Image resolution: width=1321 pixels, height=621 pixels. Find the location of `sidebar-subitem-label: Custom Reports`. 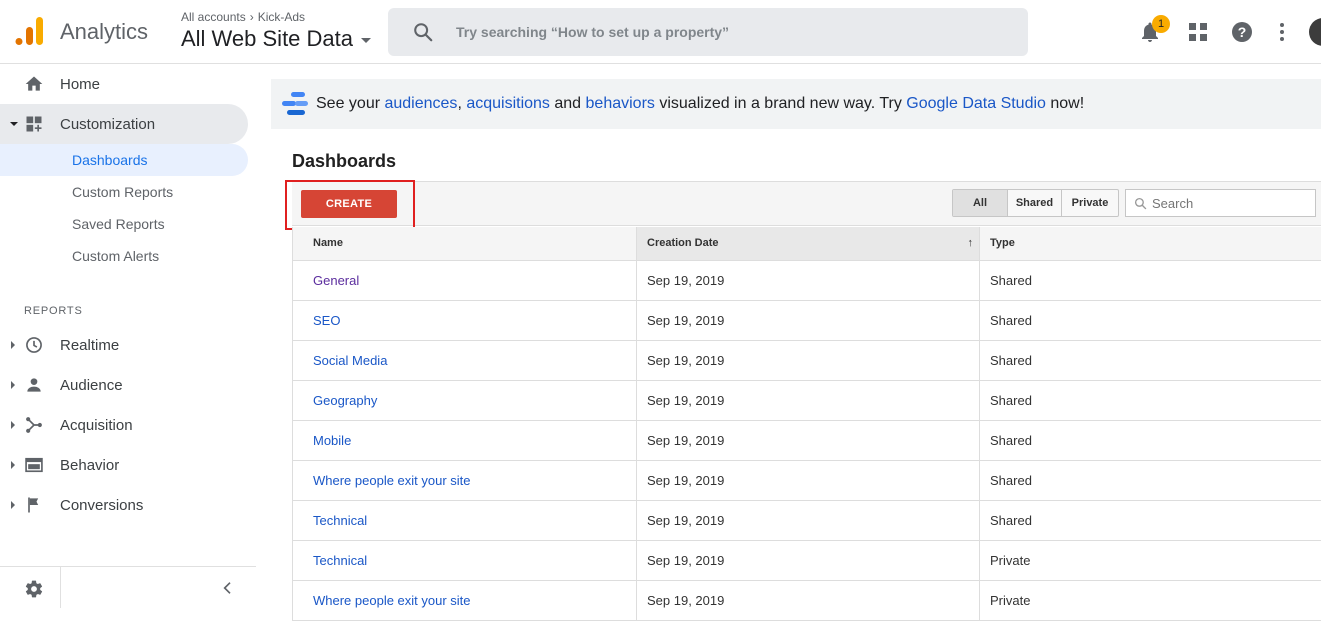

sidebar-subitem-label: Custom Reports is located at coordinates (122, 192).